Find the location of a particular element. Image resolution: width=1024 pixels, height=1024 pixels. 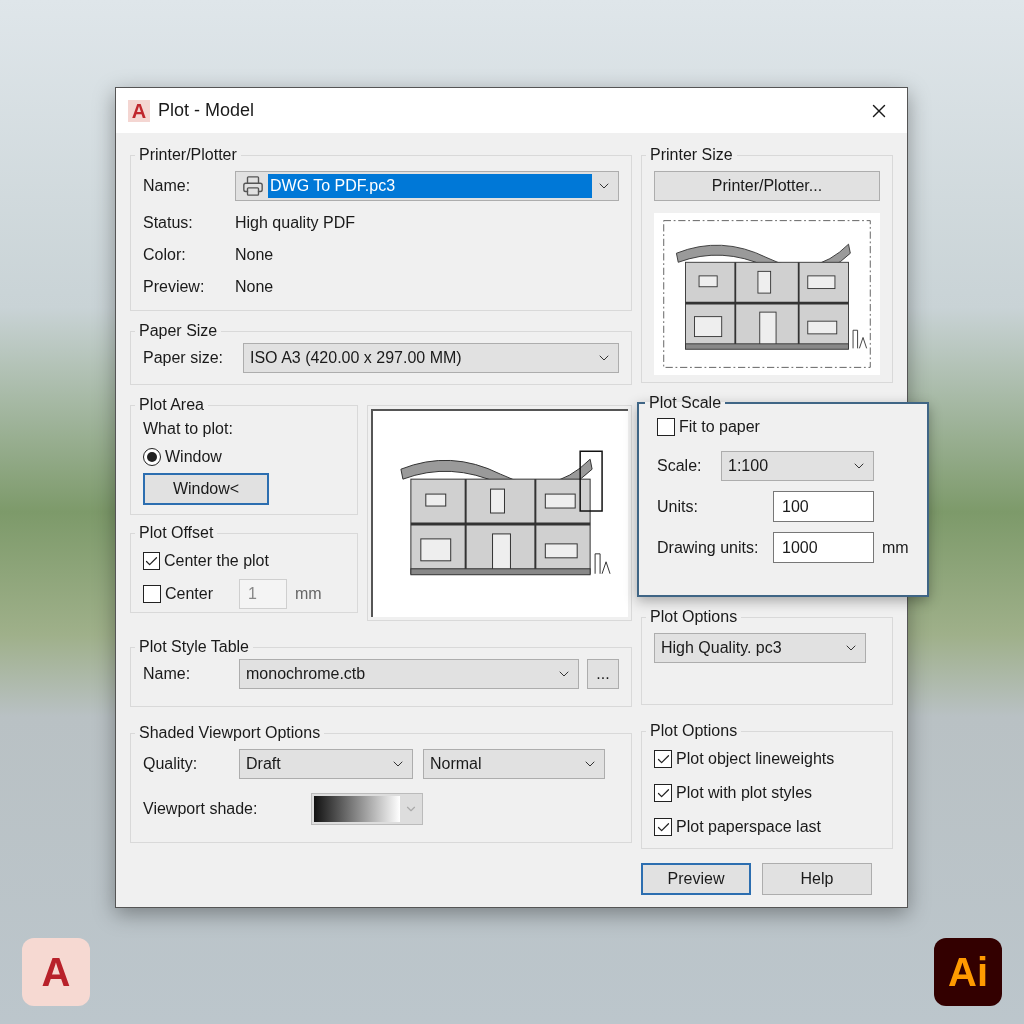

quality-level-dropdown: Normal is located at coordinates (514, 764).